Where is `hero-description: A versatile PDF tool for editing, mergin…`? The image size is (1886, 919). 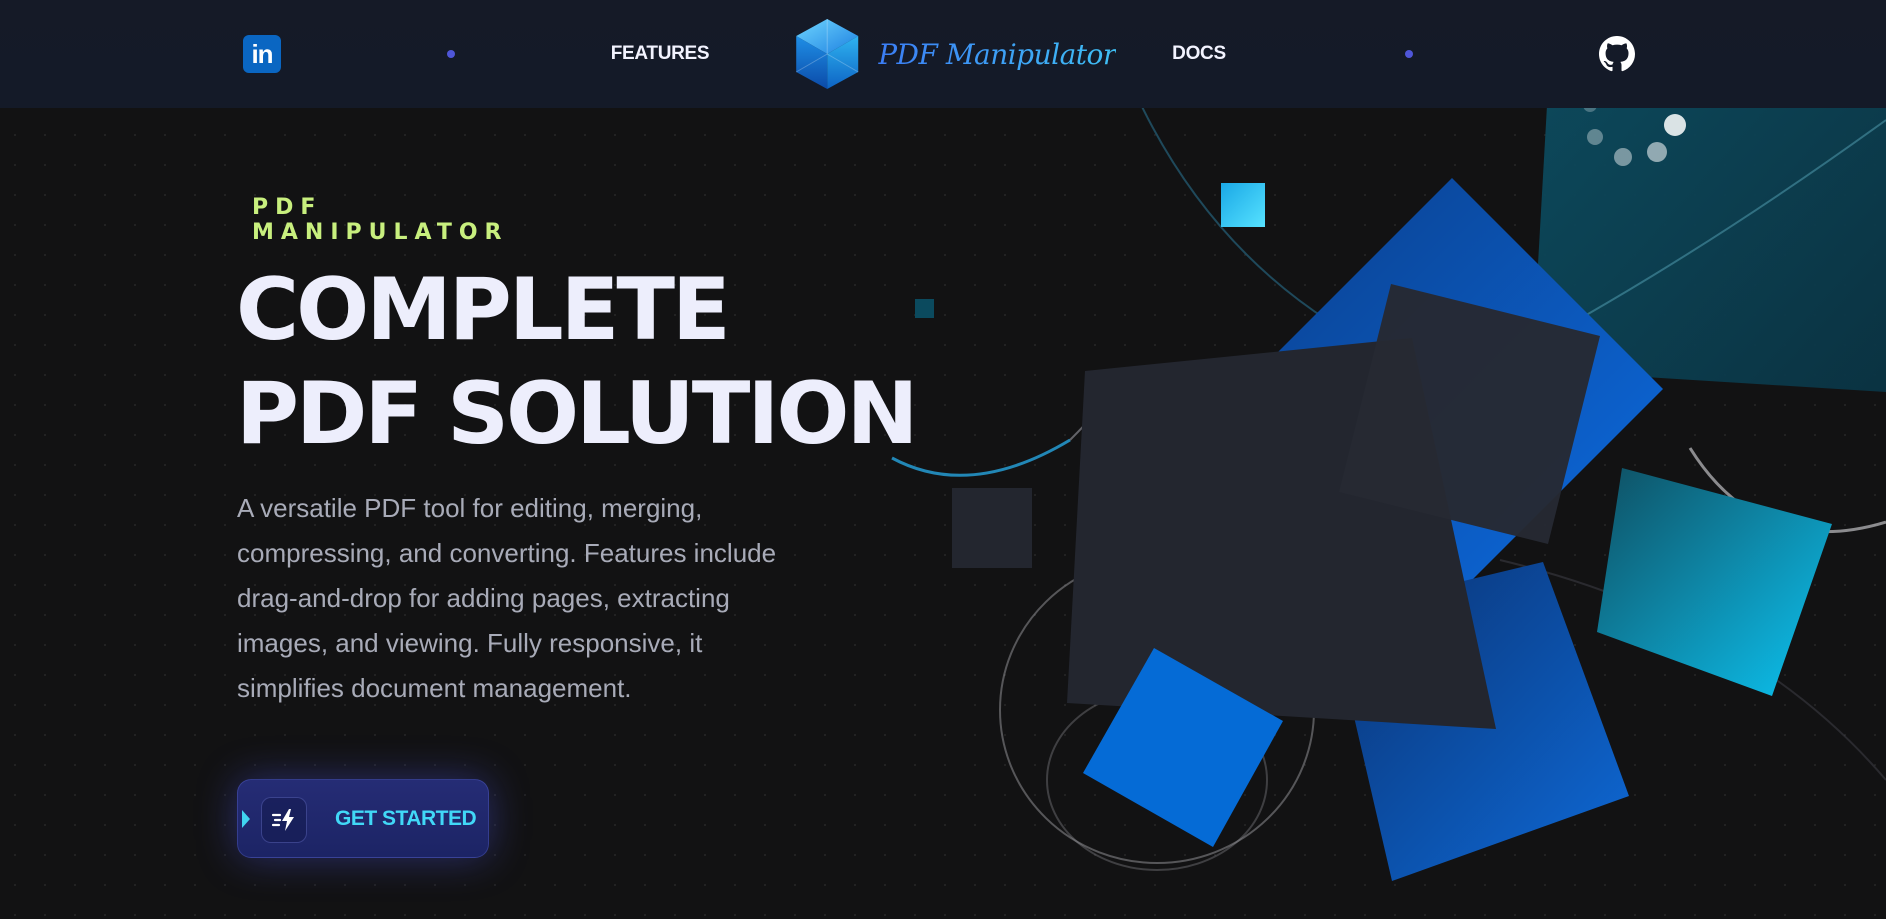
hero-description: A versatile PDF tool for editing, mergin… is located at coordinates (507, 598).